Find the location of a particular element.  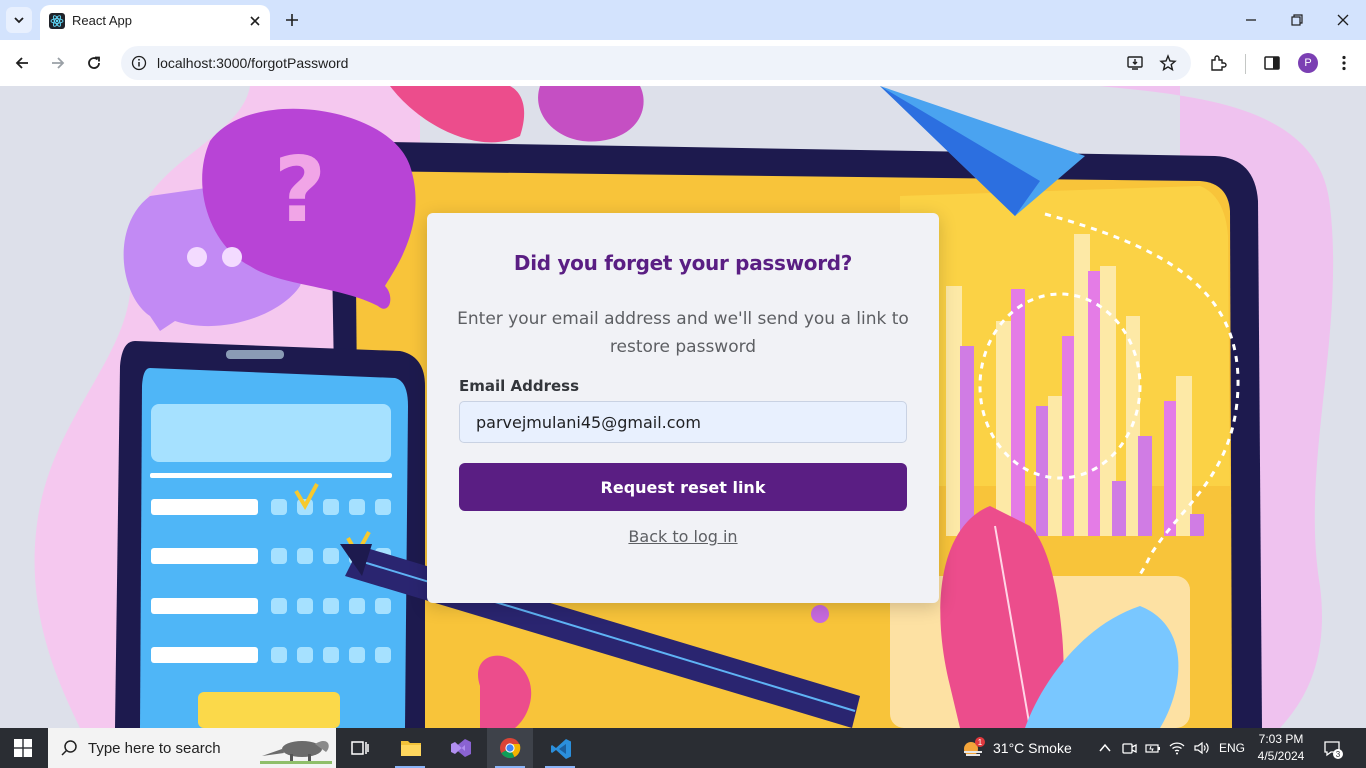

task-view-button is located at coordinates (360, 748).